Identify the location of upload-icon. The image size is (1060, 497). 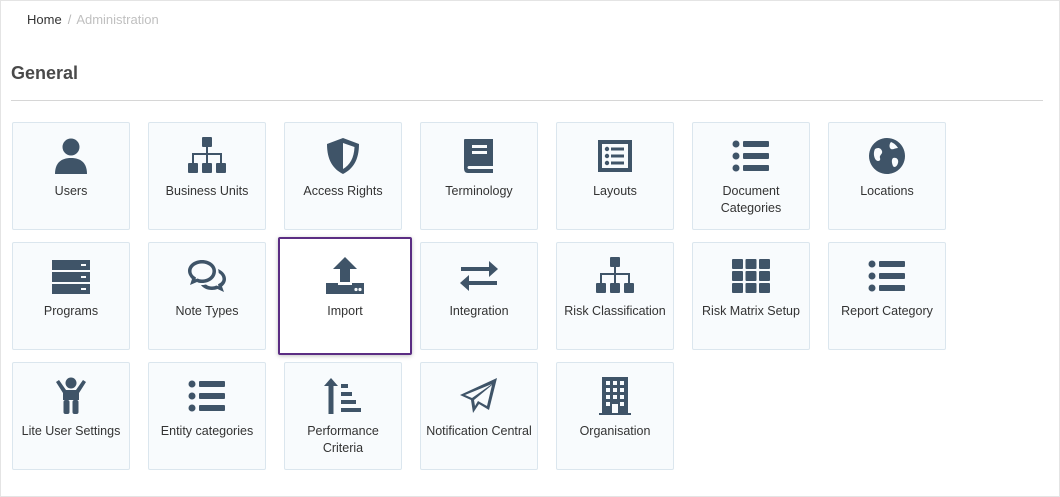
(345, 276).